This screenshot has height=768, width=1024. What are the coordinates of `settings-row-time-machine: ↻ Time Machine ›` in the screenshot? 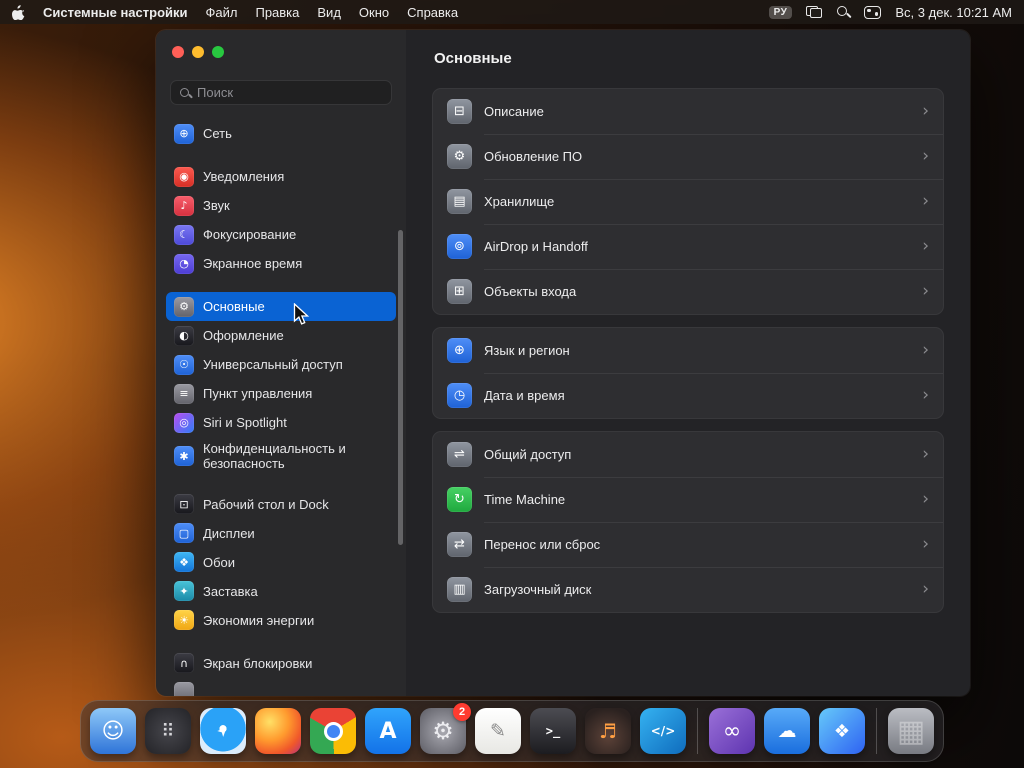 It's located at (688, 499).